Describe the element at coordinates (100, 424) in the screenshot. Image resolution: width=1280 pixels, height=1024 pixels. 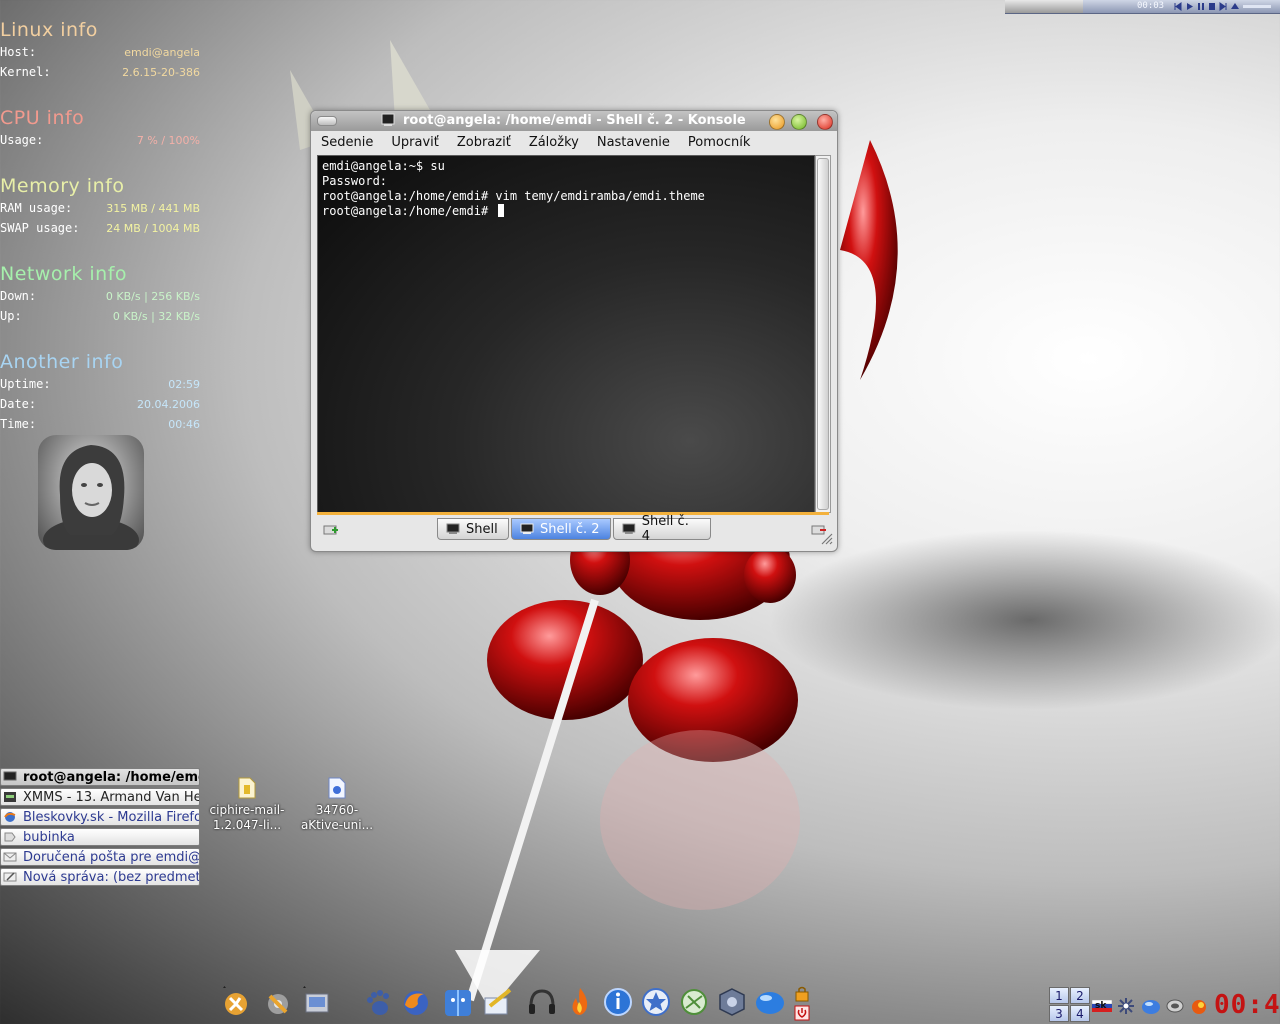
I see `info-row-time: Time: 00:46` at that location.